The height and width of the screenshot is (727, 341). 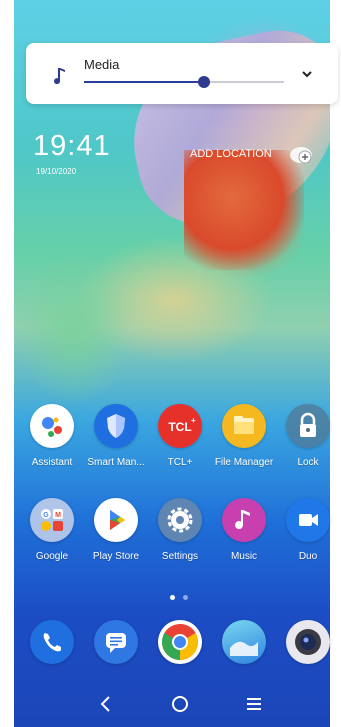 I want to click on app-file-manager: File Manager, so click(x=244, y=436).